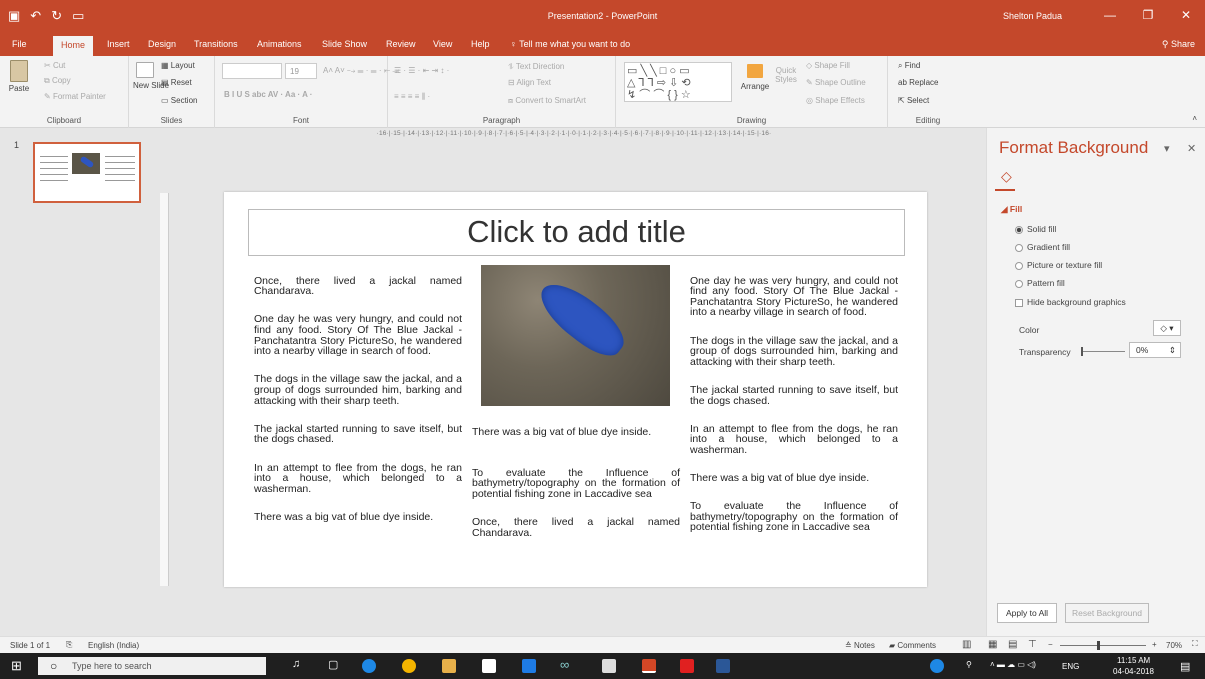 The image size is (1205, 679). Describe the element at coordinates (152, 666) in the screenshot. I see `taskbar-search: ○ Type here to search` at that location.